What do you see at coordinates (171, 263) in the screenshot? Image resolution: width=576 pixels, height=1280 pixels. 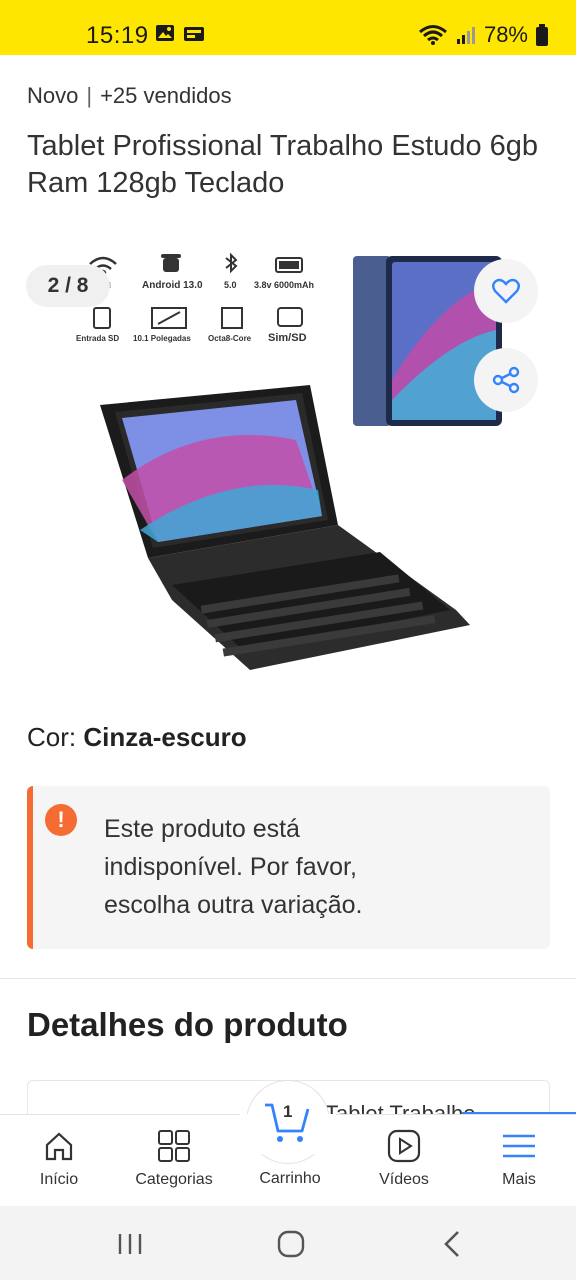 I see `android-spec-icon` at bounding box center [171, 263].